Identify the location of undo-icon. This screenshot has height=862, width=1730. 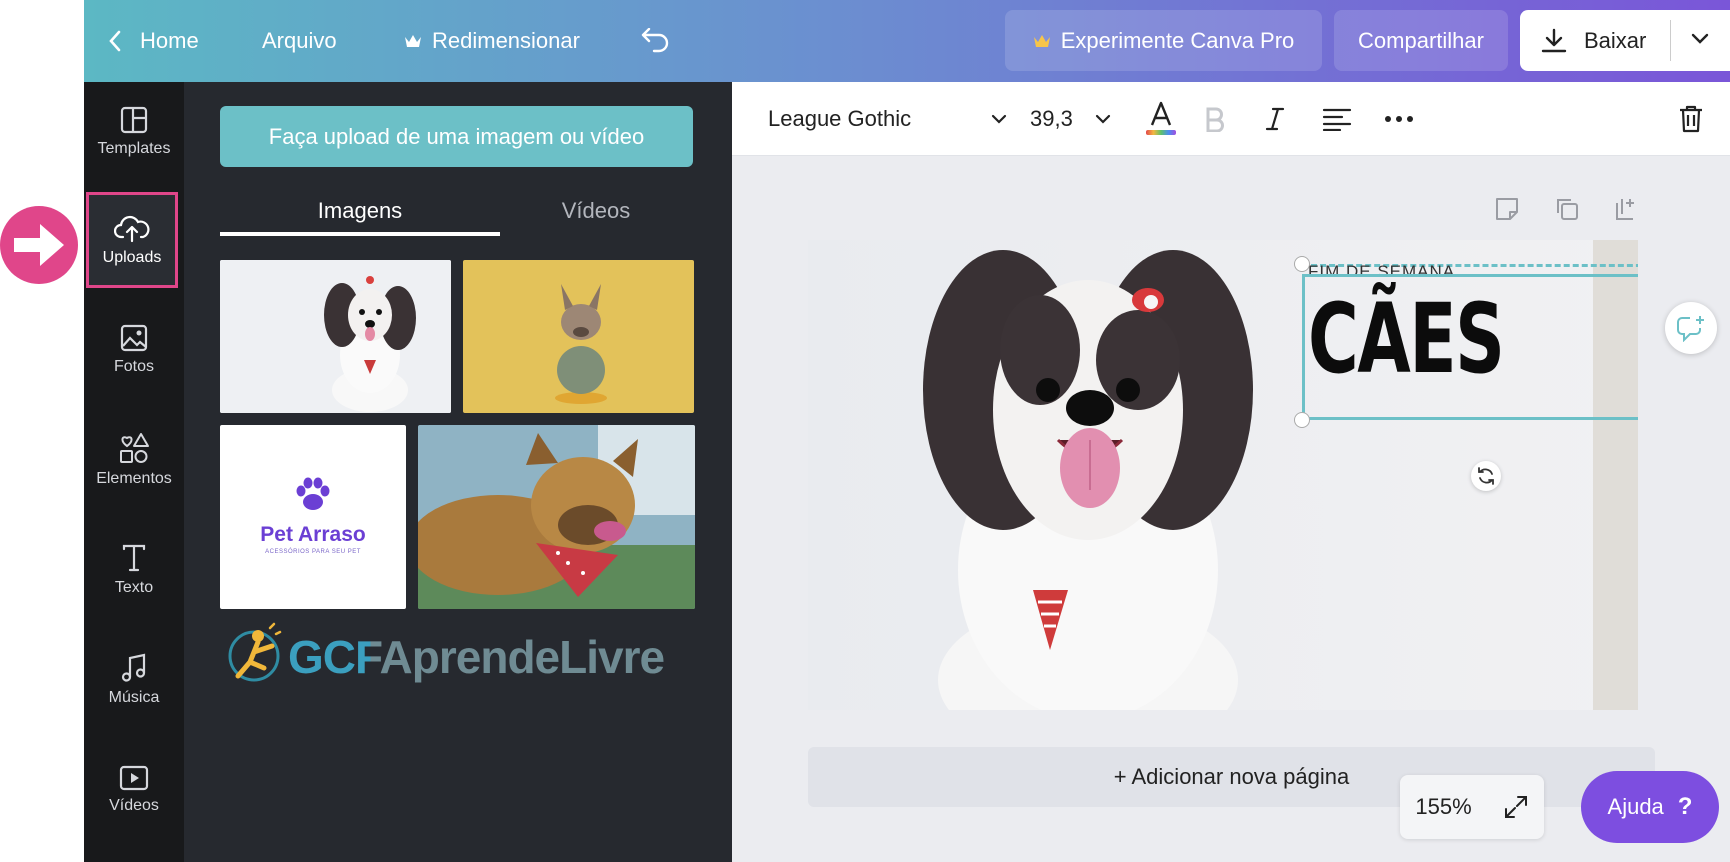
(655, 40).